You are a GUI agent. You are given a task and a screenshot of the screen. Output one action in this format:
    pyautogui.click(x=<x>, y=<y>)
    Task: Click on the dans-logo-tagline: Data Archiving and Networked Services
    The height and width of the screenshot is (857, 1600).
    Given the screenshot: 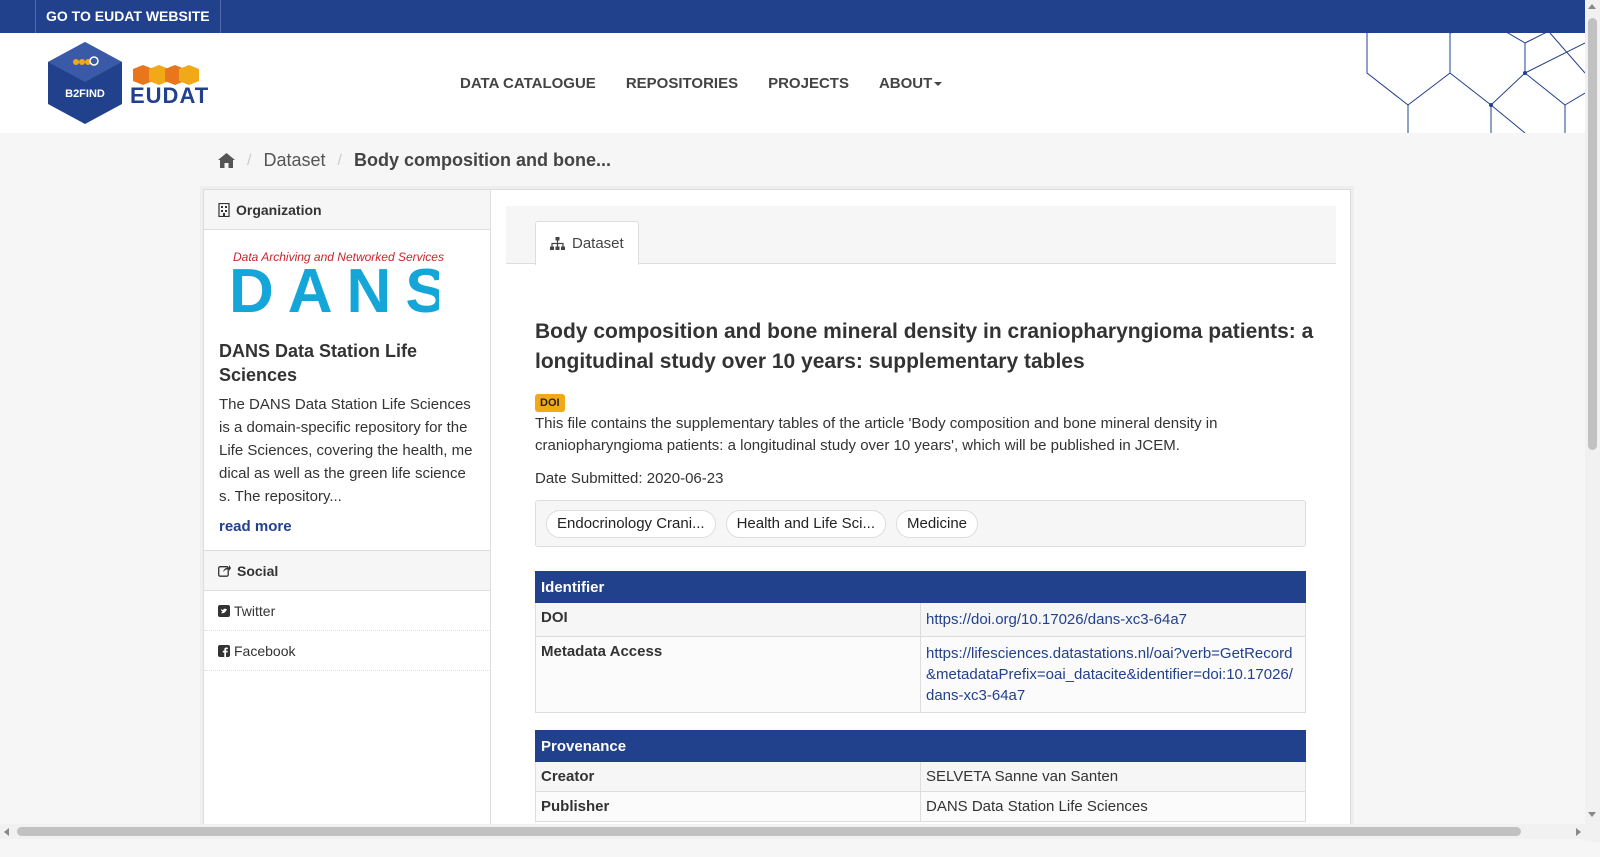 What is the action you would take?
    pyautogui.click(x=338, y=257)
    